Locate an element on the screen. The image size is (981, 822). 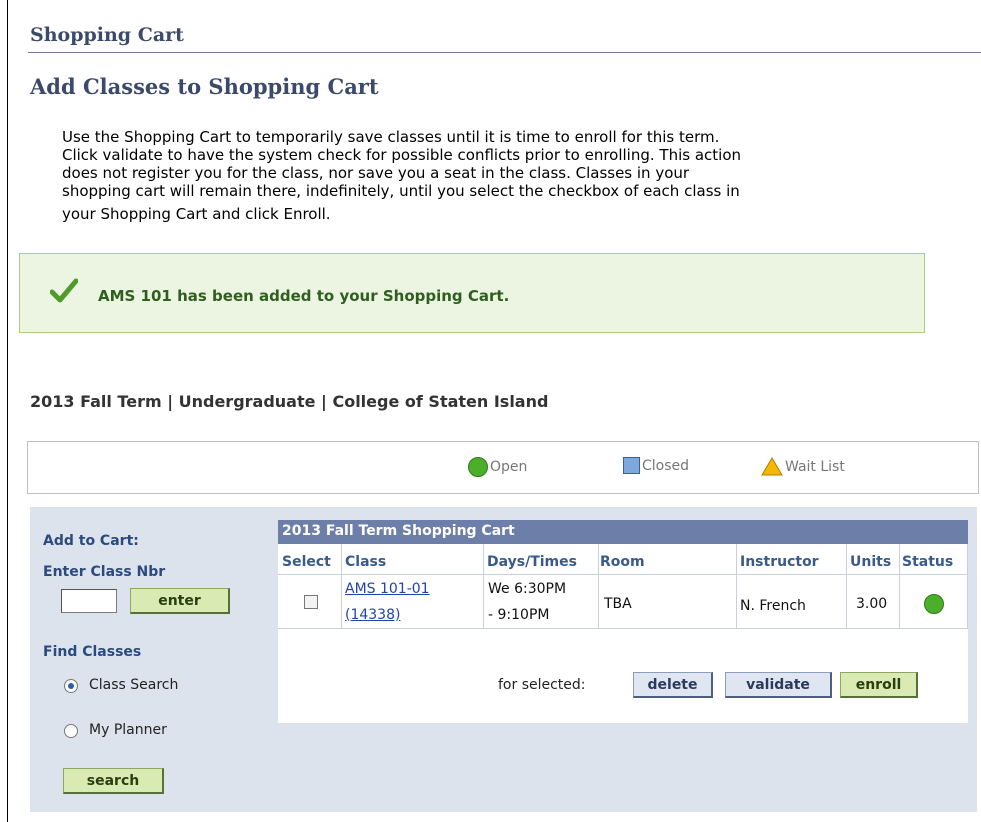
column-header-days-times: Days/Times is located at coordinates (532, 562).